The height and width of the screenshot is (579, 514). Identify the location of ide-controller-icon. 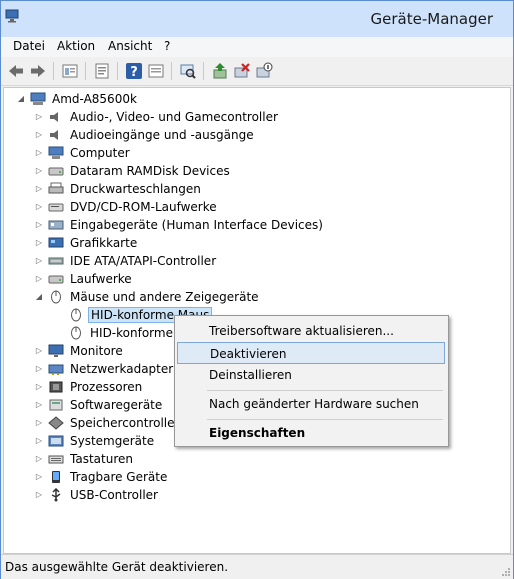
(56, 260).